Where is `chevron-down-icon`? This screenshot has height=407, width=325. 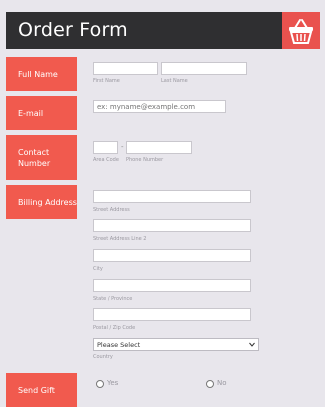
chevron-down-icon is located at coordinates (252, 344).